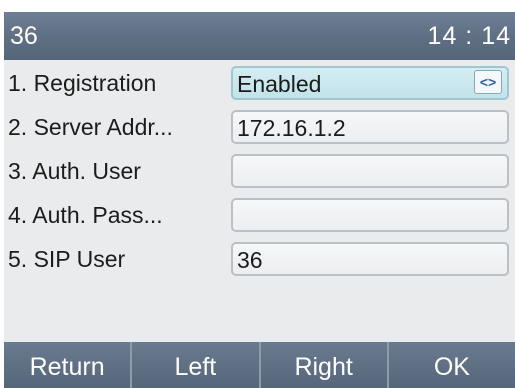  I want to click on left-right-arrows-icon: <>, so click(488, 82).